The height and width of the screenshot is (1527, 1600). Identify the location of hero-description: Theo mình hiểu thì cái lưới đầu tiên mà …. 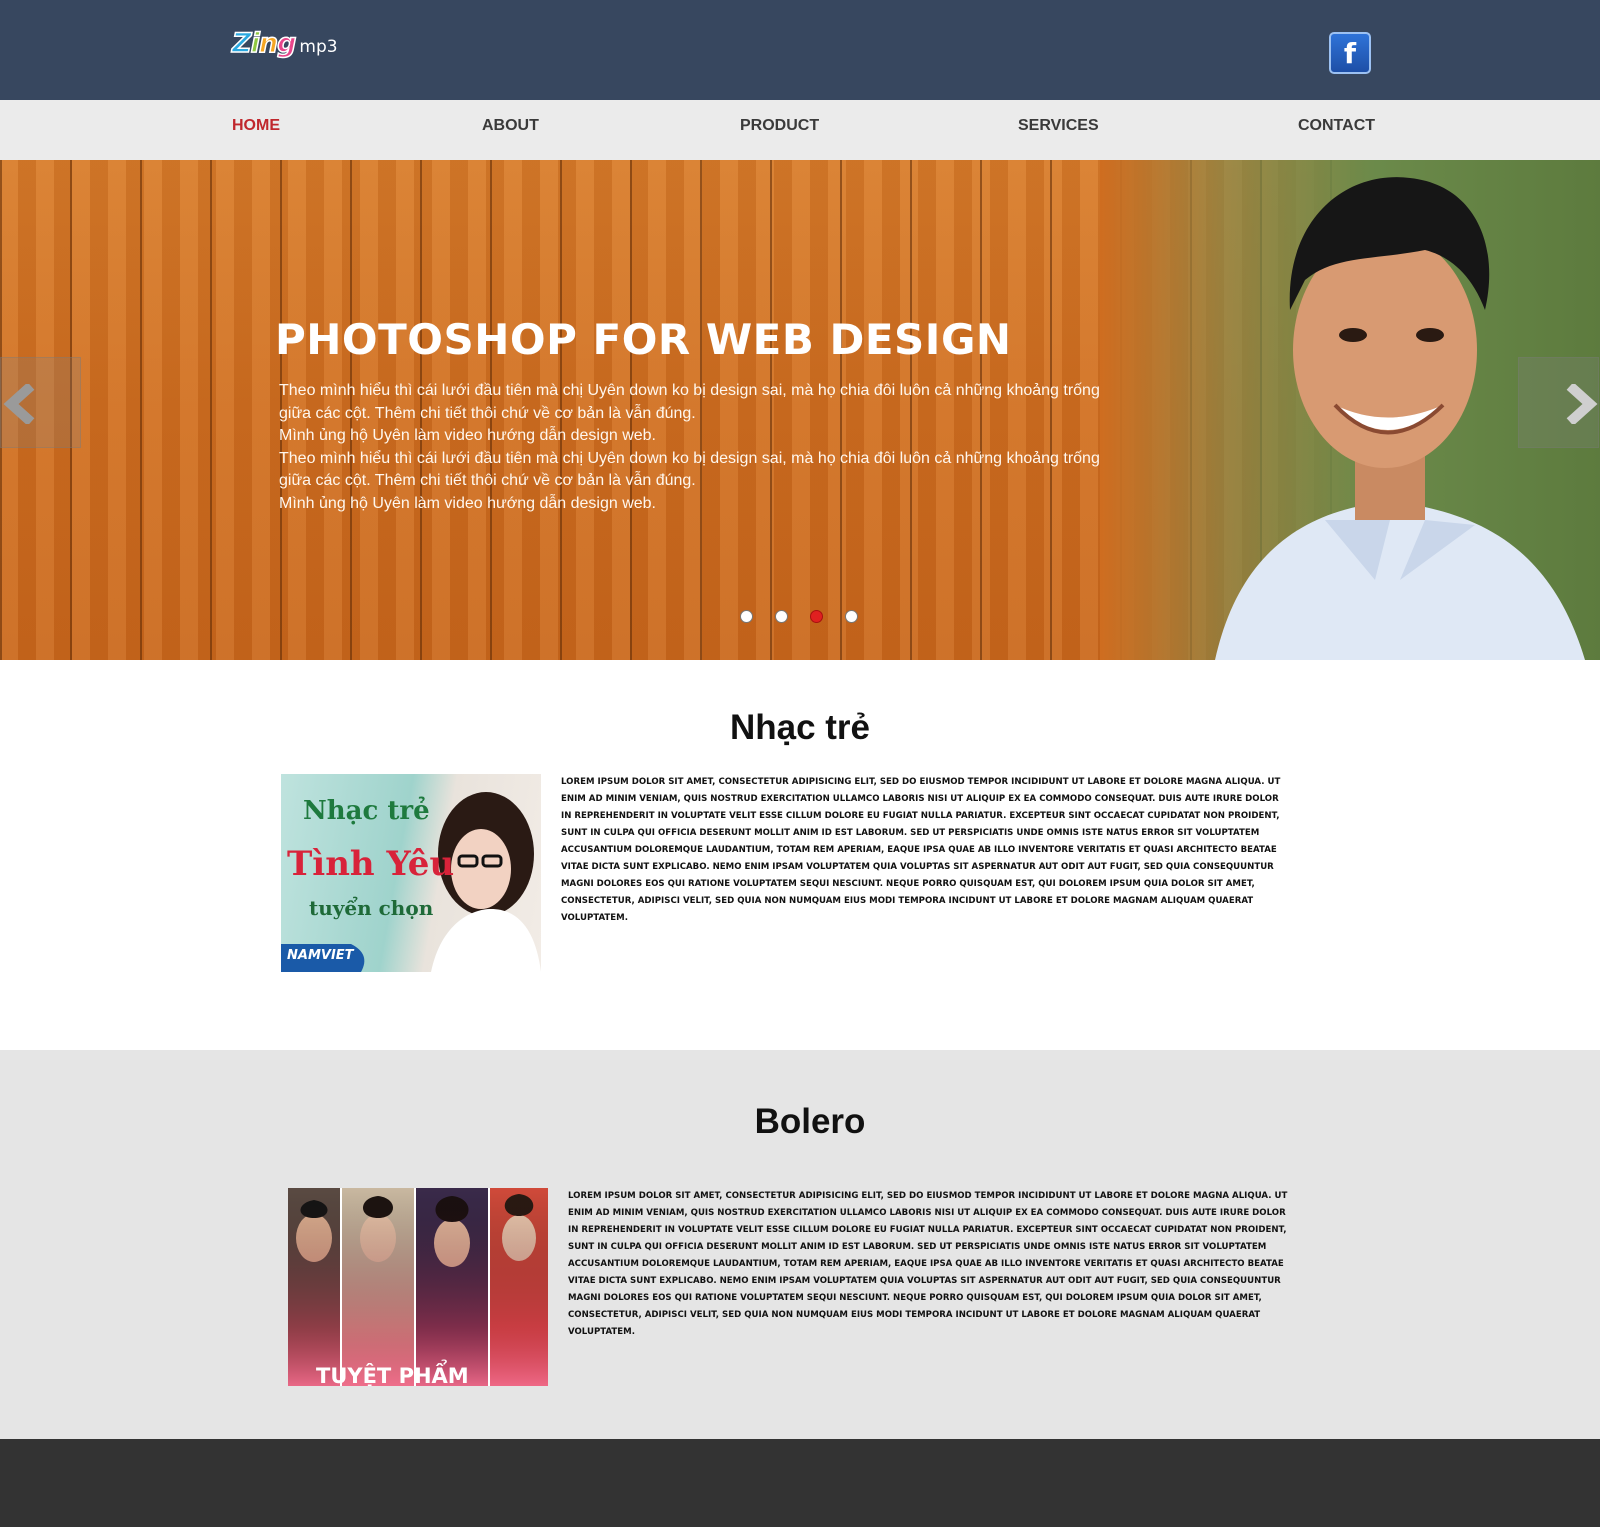
(694, 447).